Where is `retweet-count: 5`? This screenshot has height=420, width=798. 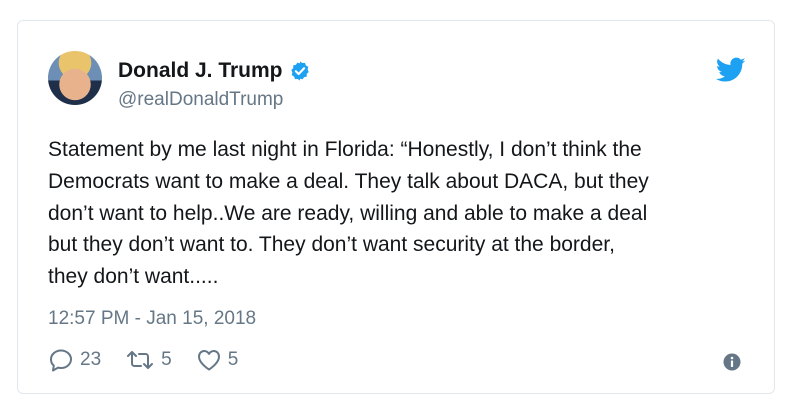
retweet-count: 5 is located at coordinates (166, 359).